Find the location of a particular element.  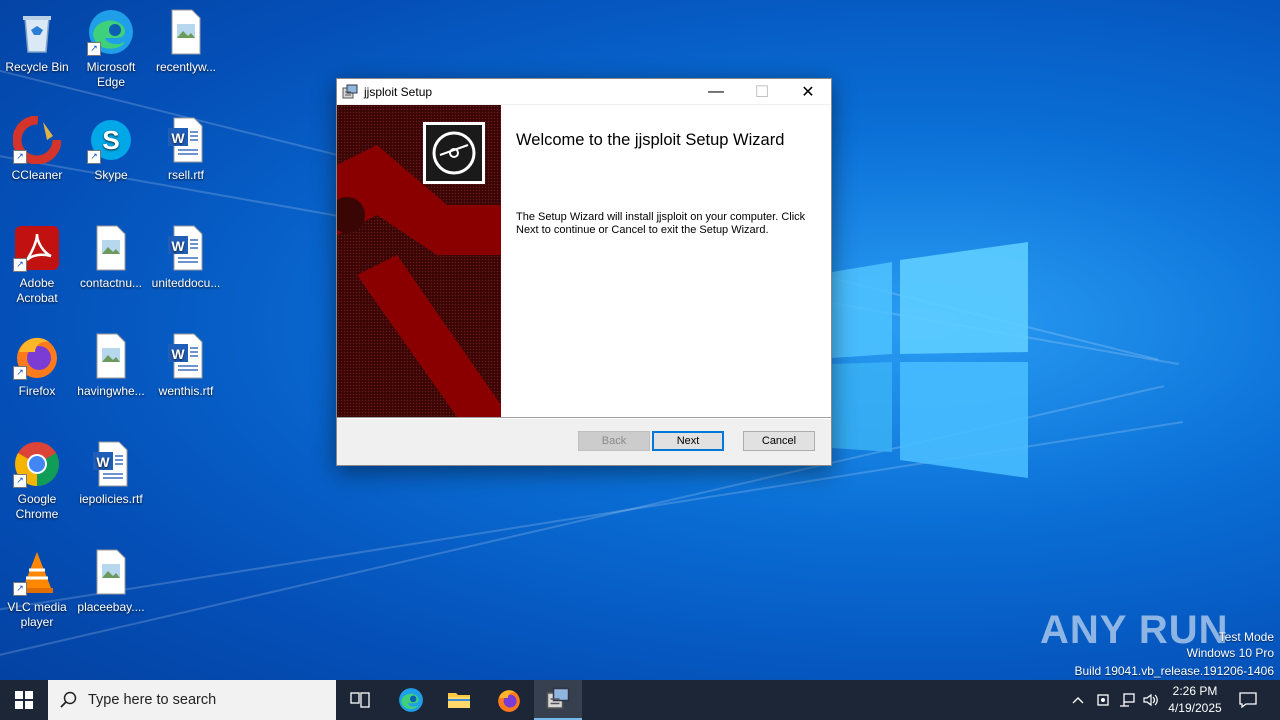

chrome-icon: ↗ is located at coordinates (37, 464).